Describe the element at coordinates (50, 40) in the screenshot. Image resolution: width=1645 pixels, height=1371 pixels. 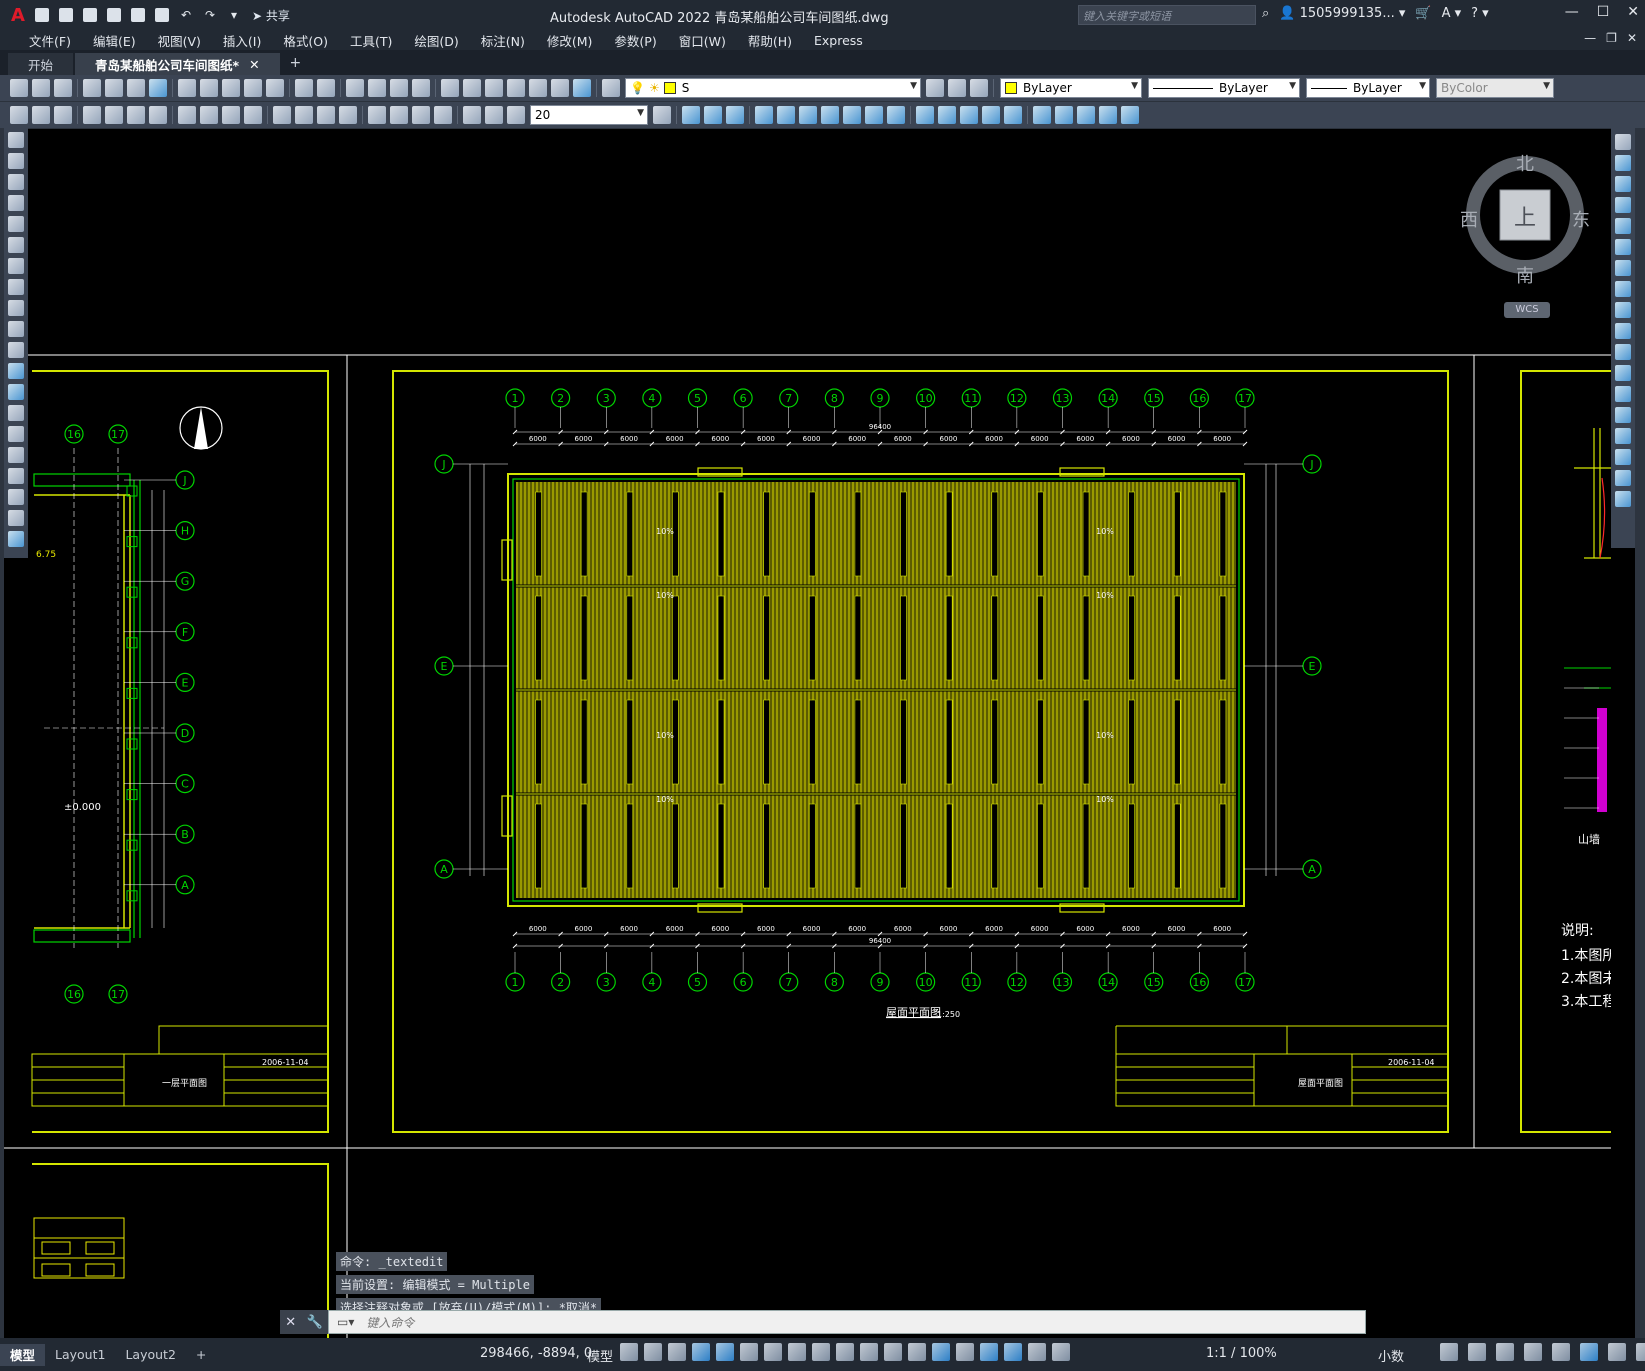
I see `menu-file: 文件(F)` at that location.